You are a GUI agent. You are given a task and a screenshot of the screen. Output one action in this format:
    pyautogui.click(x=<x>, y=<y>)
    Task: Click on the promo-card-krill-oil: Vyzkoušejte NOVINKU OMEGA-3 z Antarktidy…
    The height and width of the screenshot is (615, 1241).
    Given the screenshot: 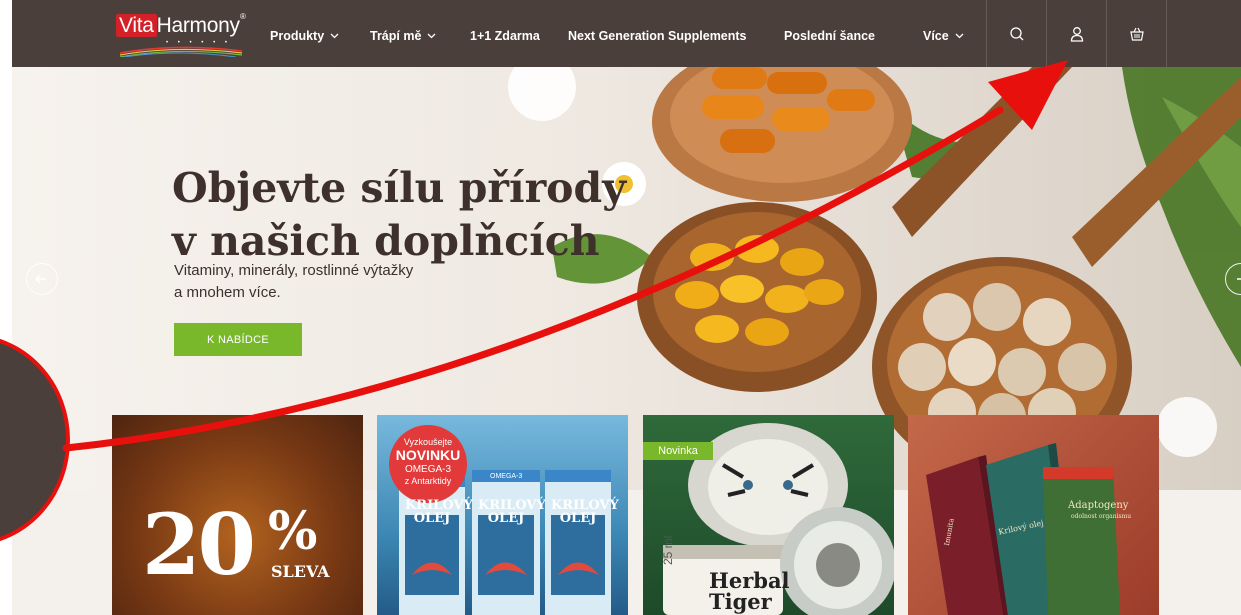 What is the action you would take?
    pyautogui.click(x=502, y=515)
    